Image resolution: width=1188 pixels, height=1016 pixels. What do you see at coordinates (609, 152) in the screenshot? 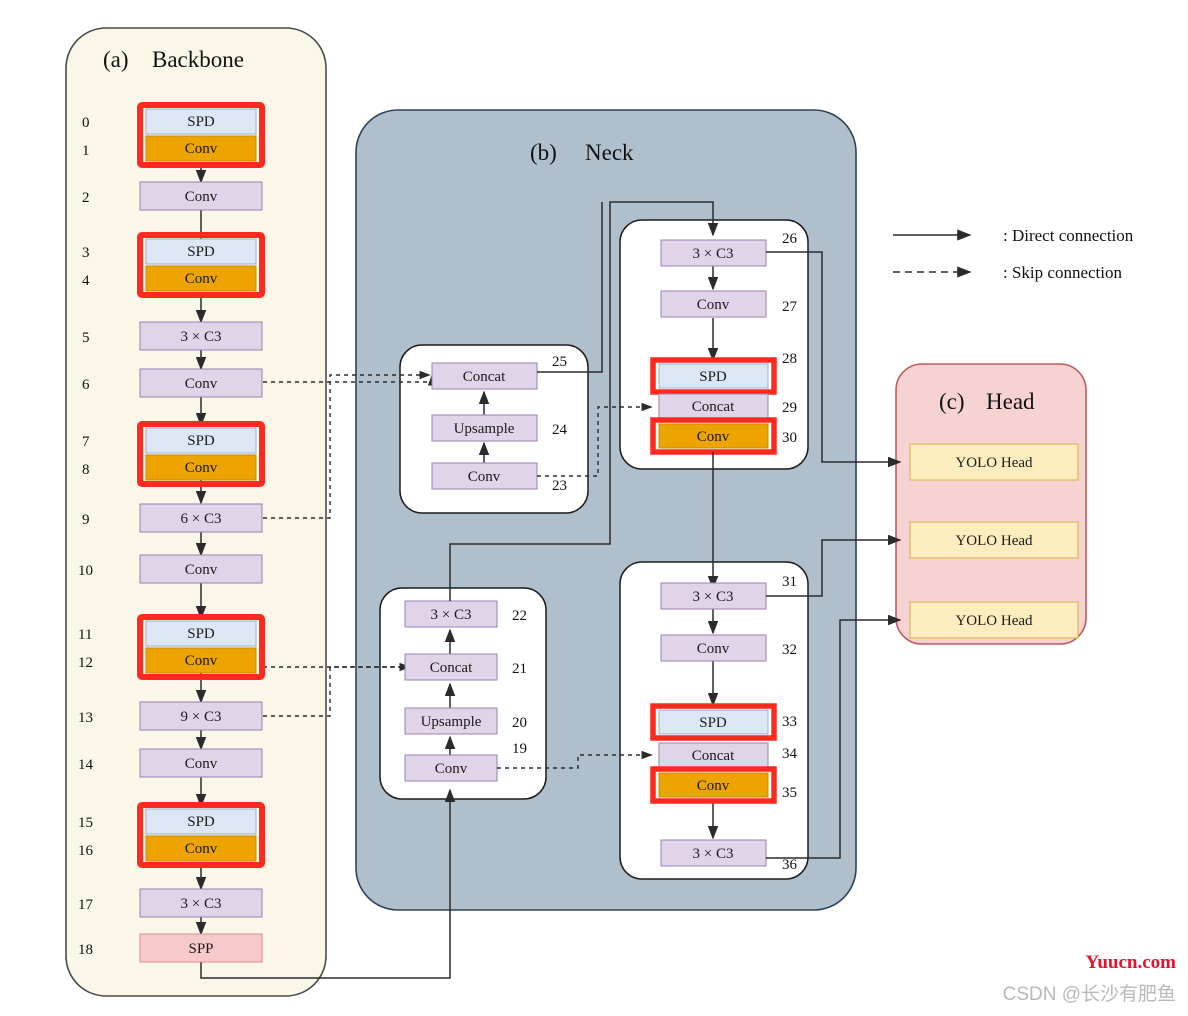
I see `neck-panel-title: Neck` at bounding box center [609, 152].